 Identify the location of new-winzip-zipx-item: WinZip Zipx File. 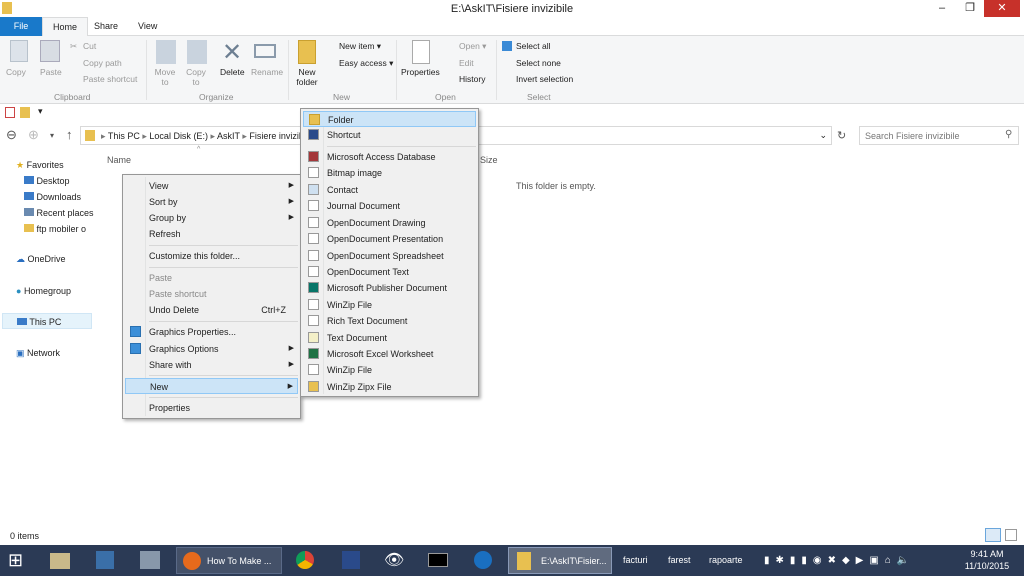
(389, 387).